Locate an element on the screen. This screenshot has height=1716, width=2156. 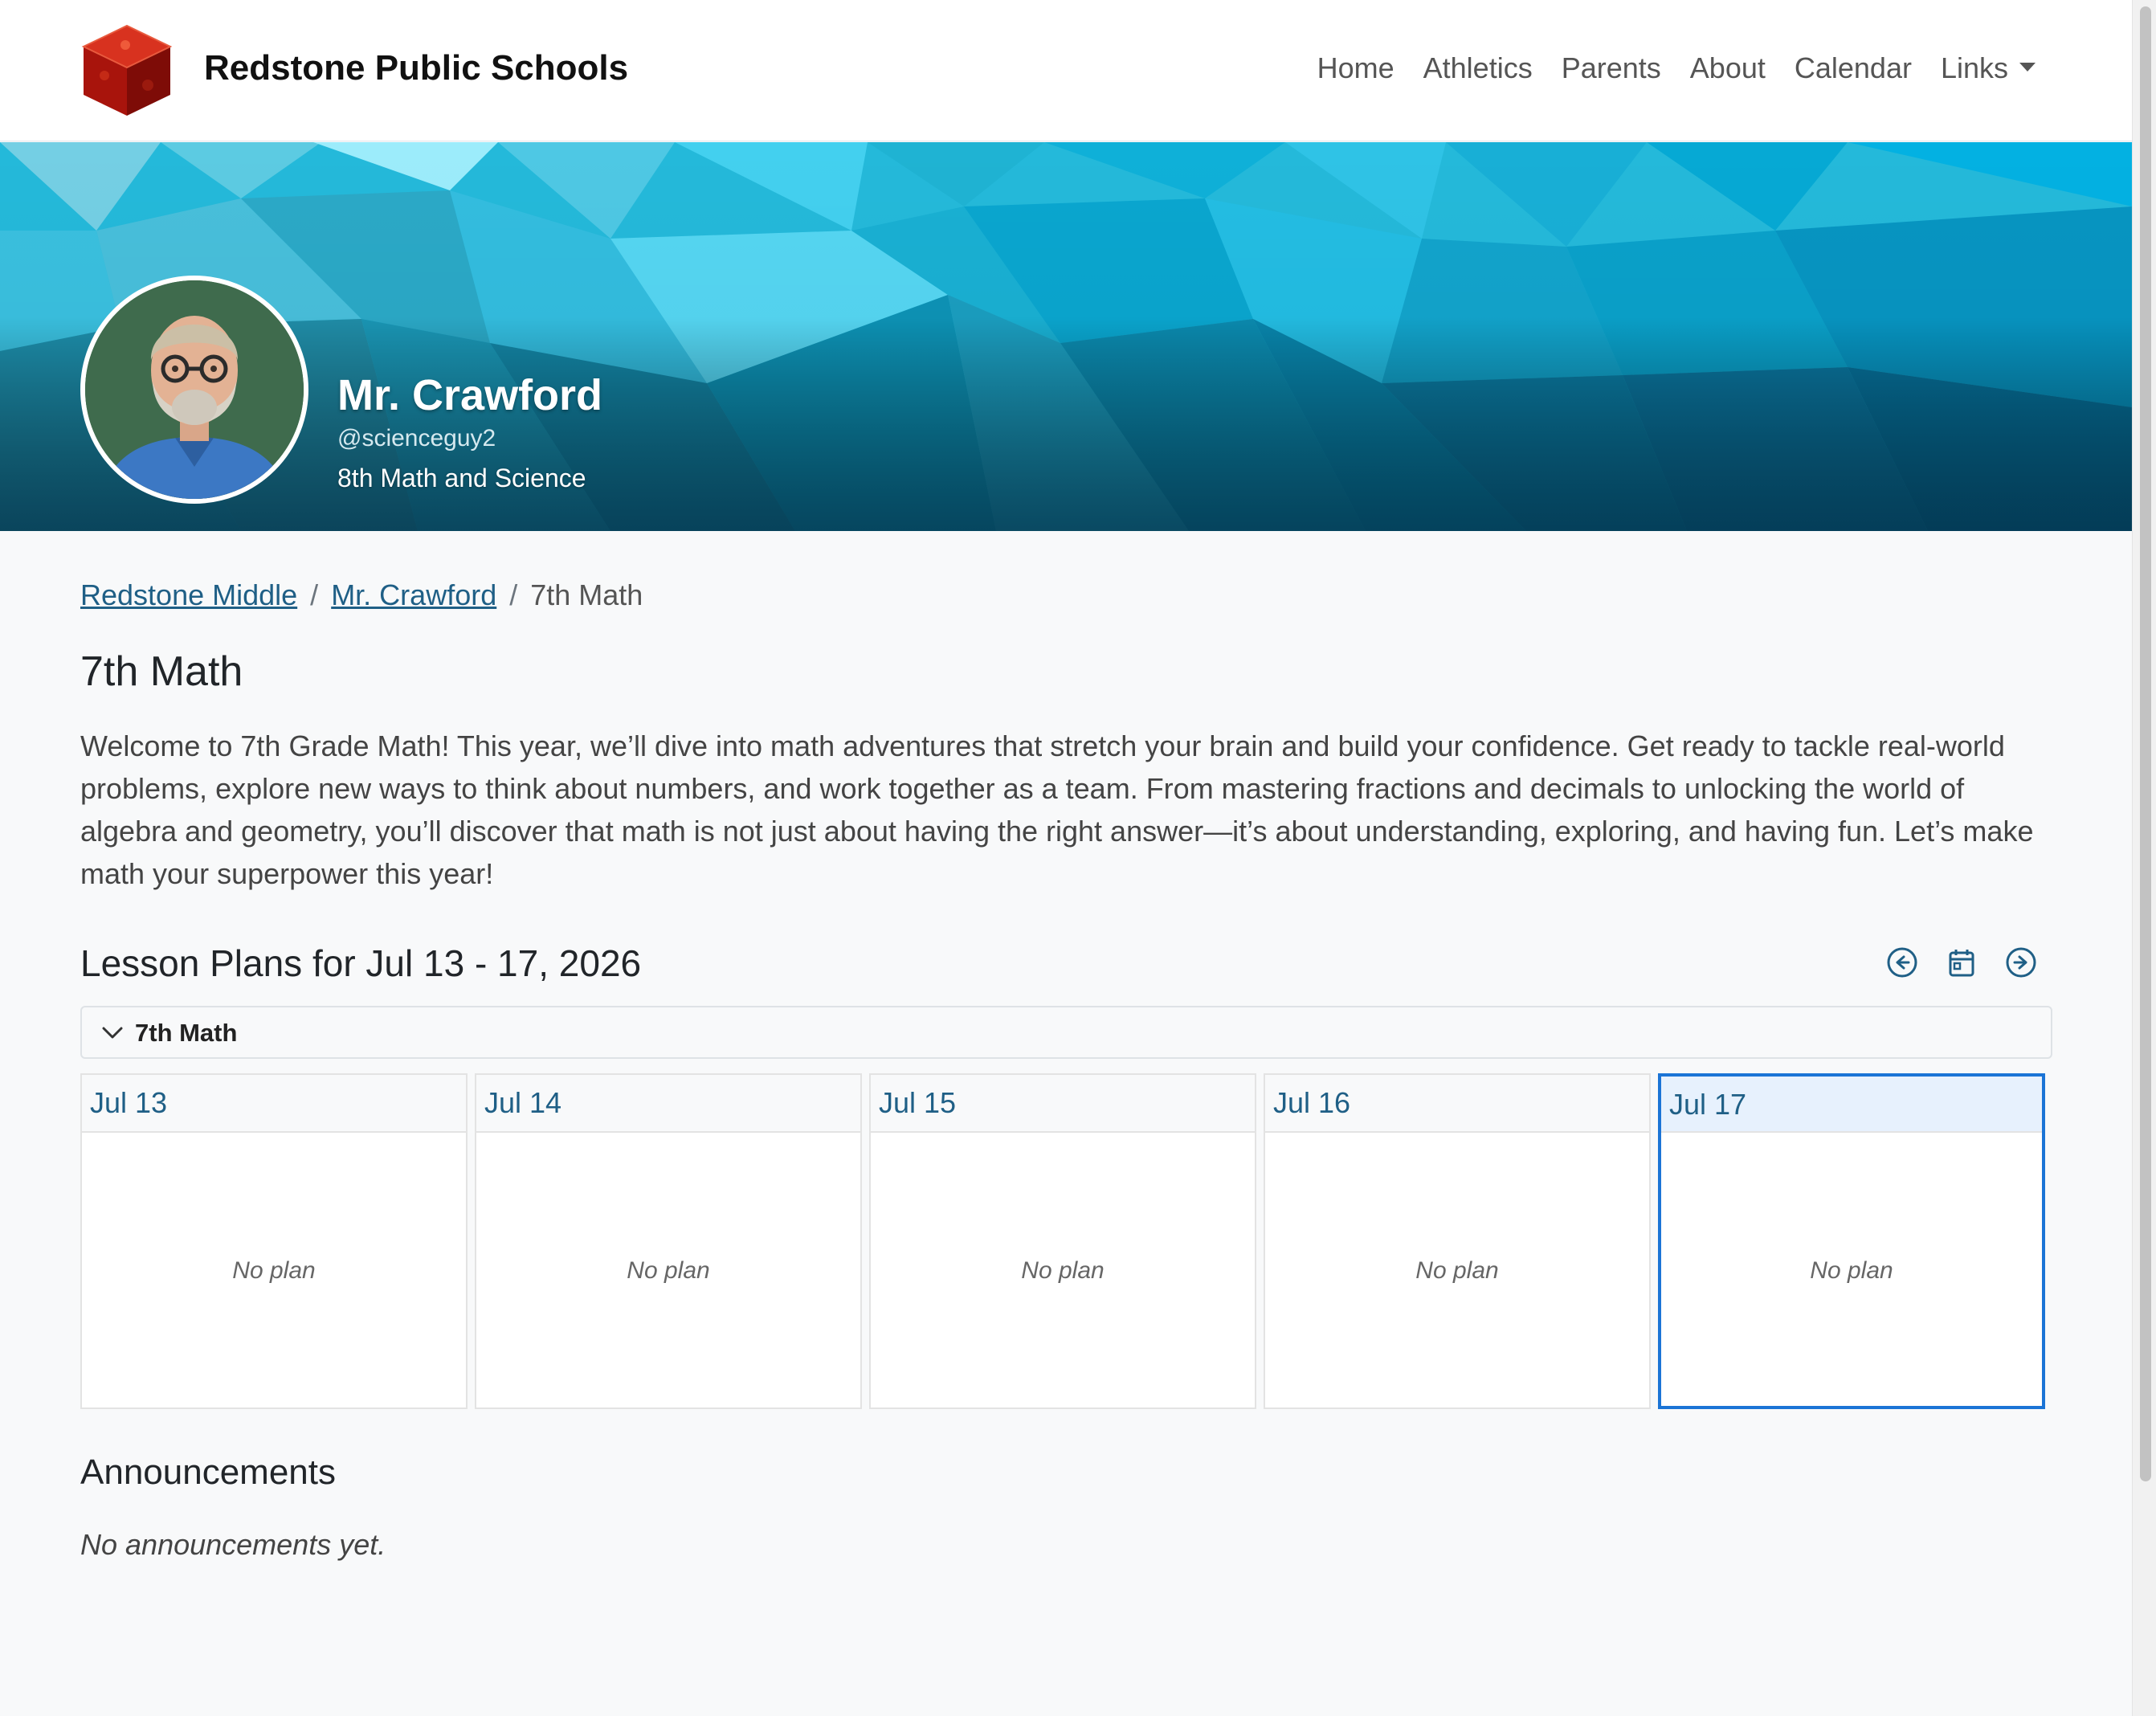
announcements-title: Announcements is located at coordinates (208, 1472).